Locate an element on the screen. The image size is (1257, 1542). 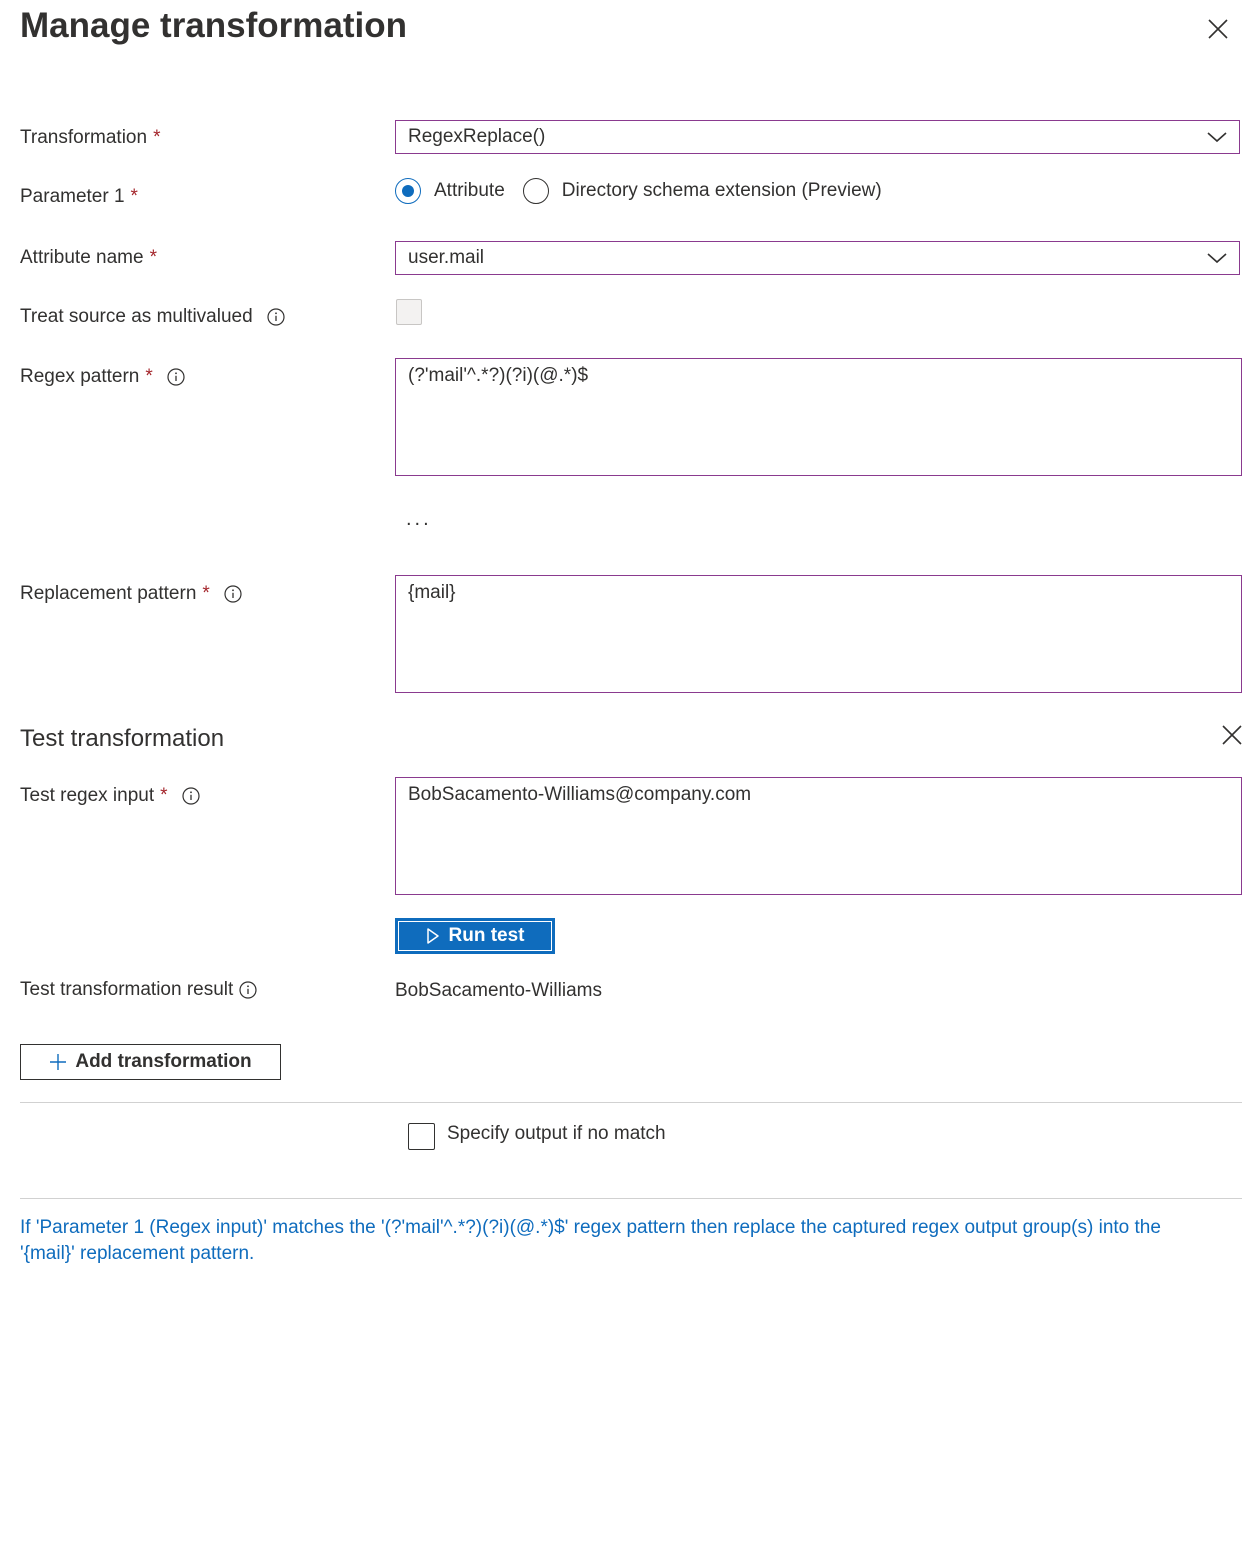
radio-attribute-label: Attribute is located at coordinates (469, 191).